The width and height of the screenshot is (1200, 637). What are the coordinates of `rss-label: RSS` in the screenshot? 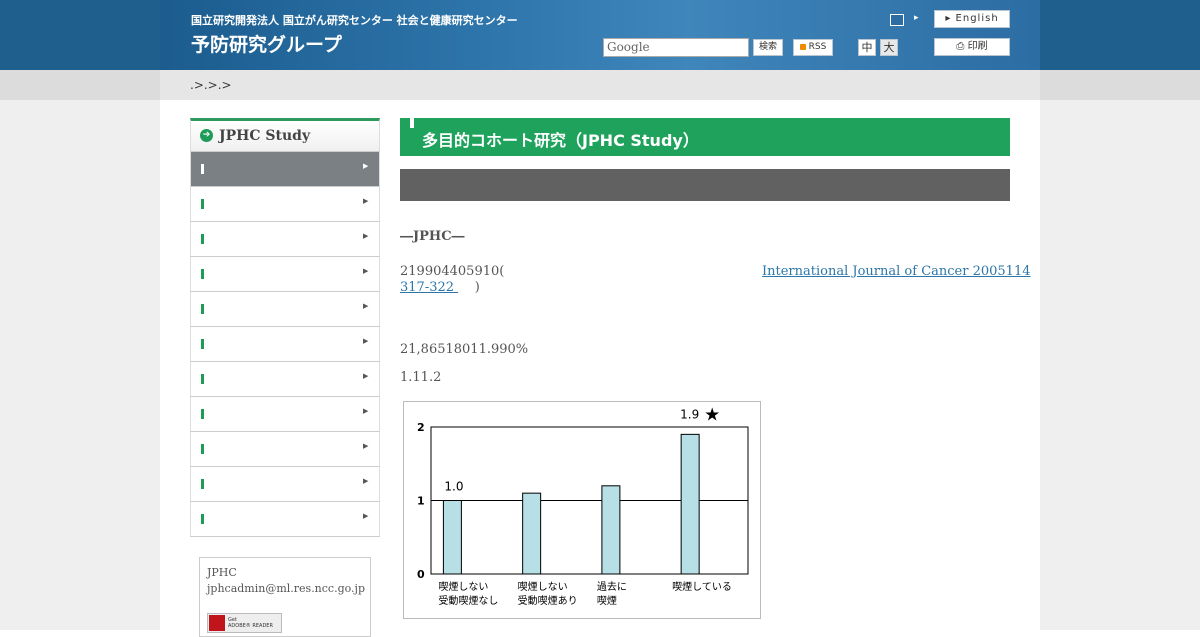 It's located at (817, 47).